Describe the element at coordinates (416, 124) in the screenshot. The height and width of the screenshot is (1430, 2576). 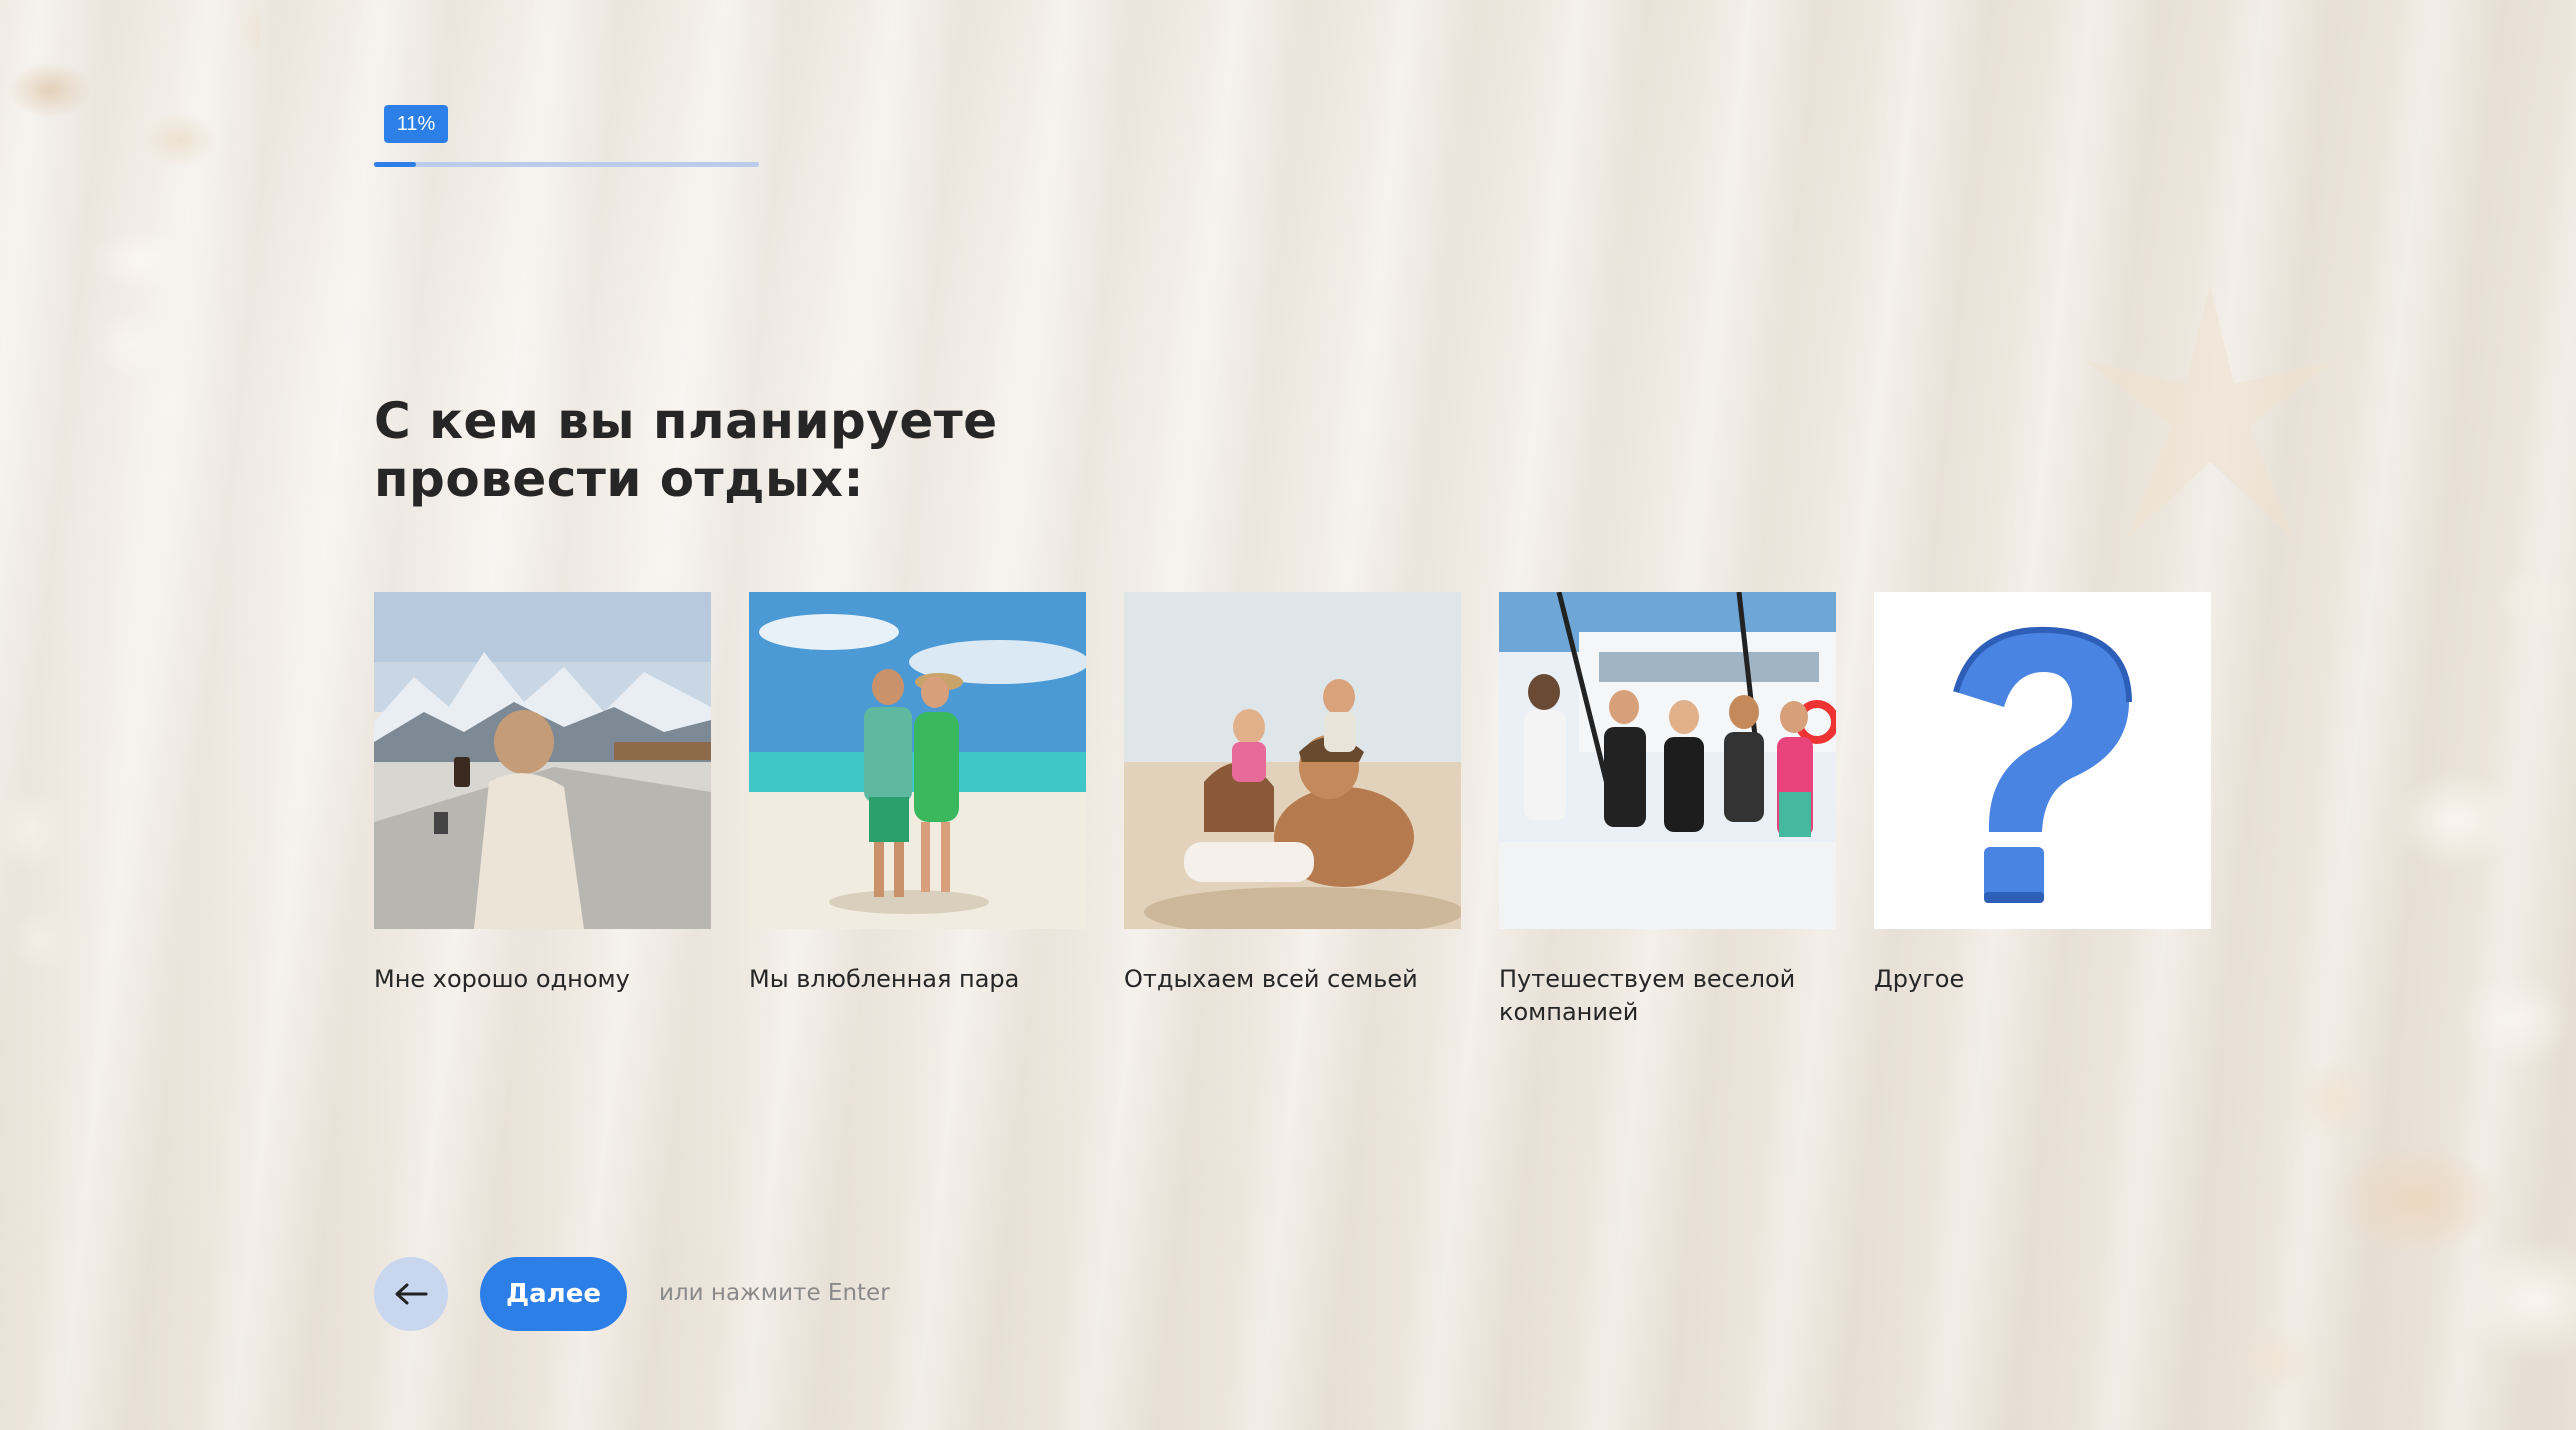
I see `progress-percent-badge: 11%` at that location.